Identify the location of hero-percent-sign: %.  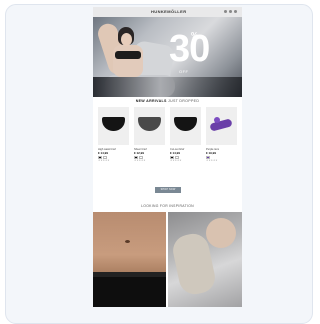
(195, 35).